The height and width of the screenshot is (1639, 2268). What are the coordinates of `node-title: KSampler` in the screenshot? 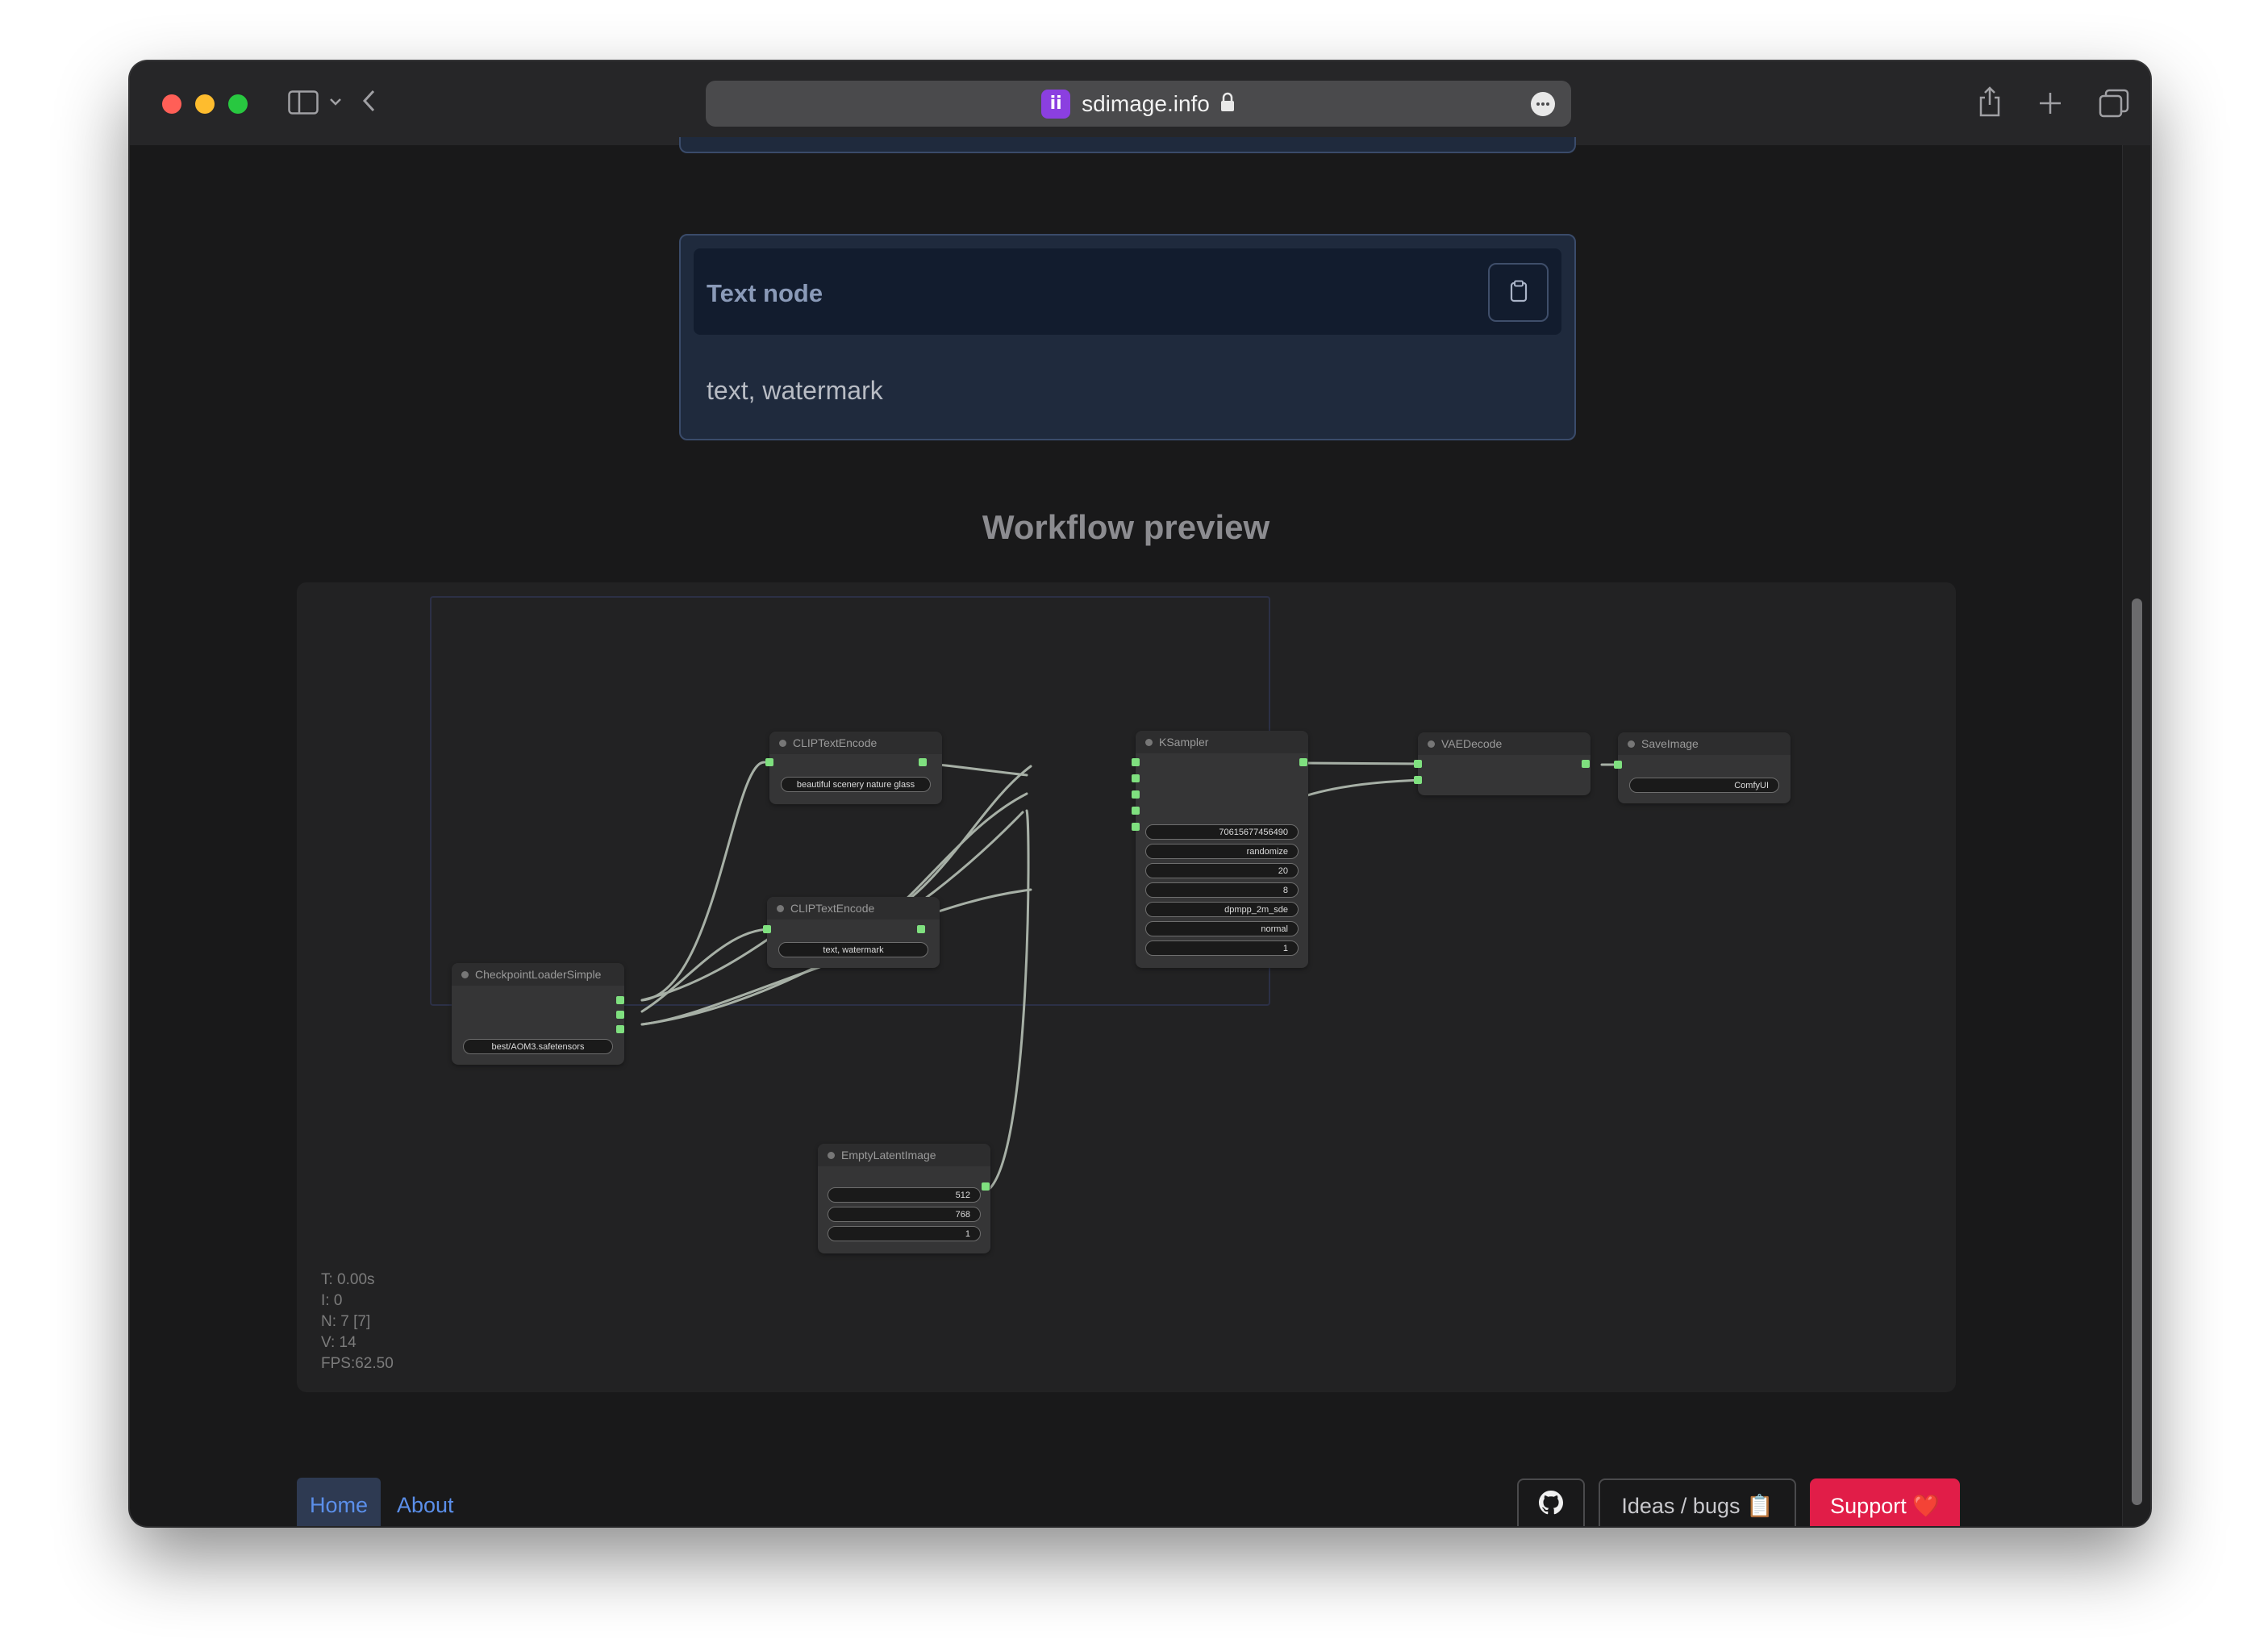 It's located at (1184, 742).